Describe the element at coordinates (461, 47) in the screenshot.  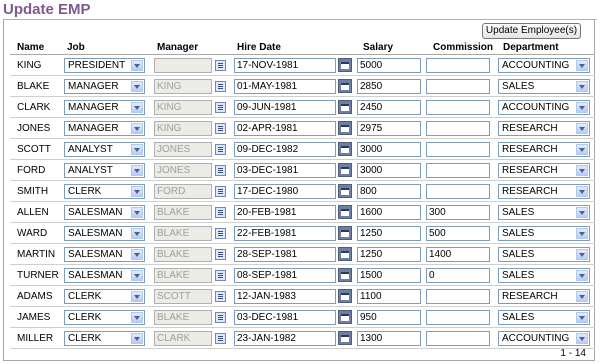
I see `column-header-commission: Commission` at that location.